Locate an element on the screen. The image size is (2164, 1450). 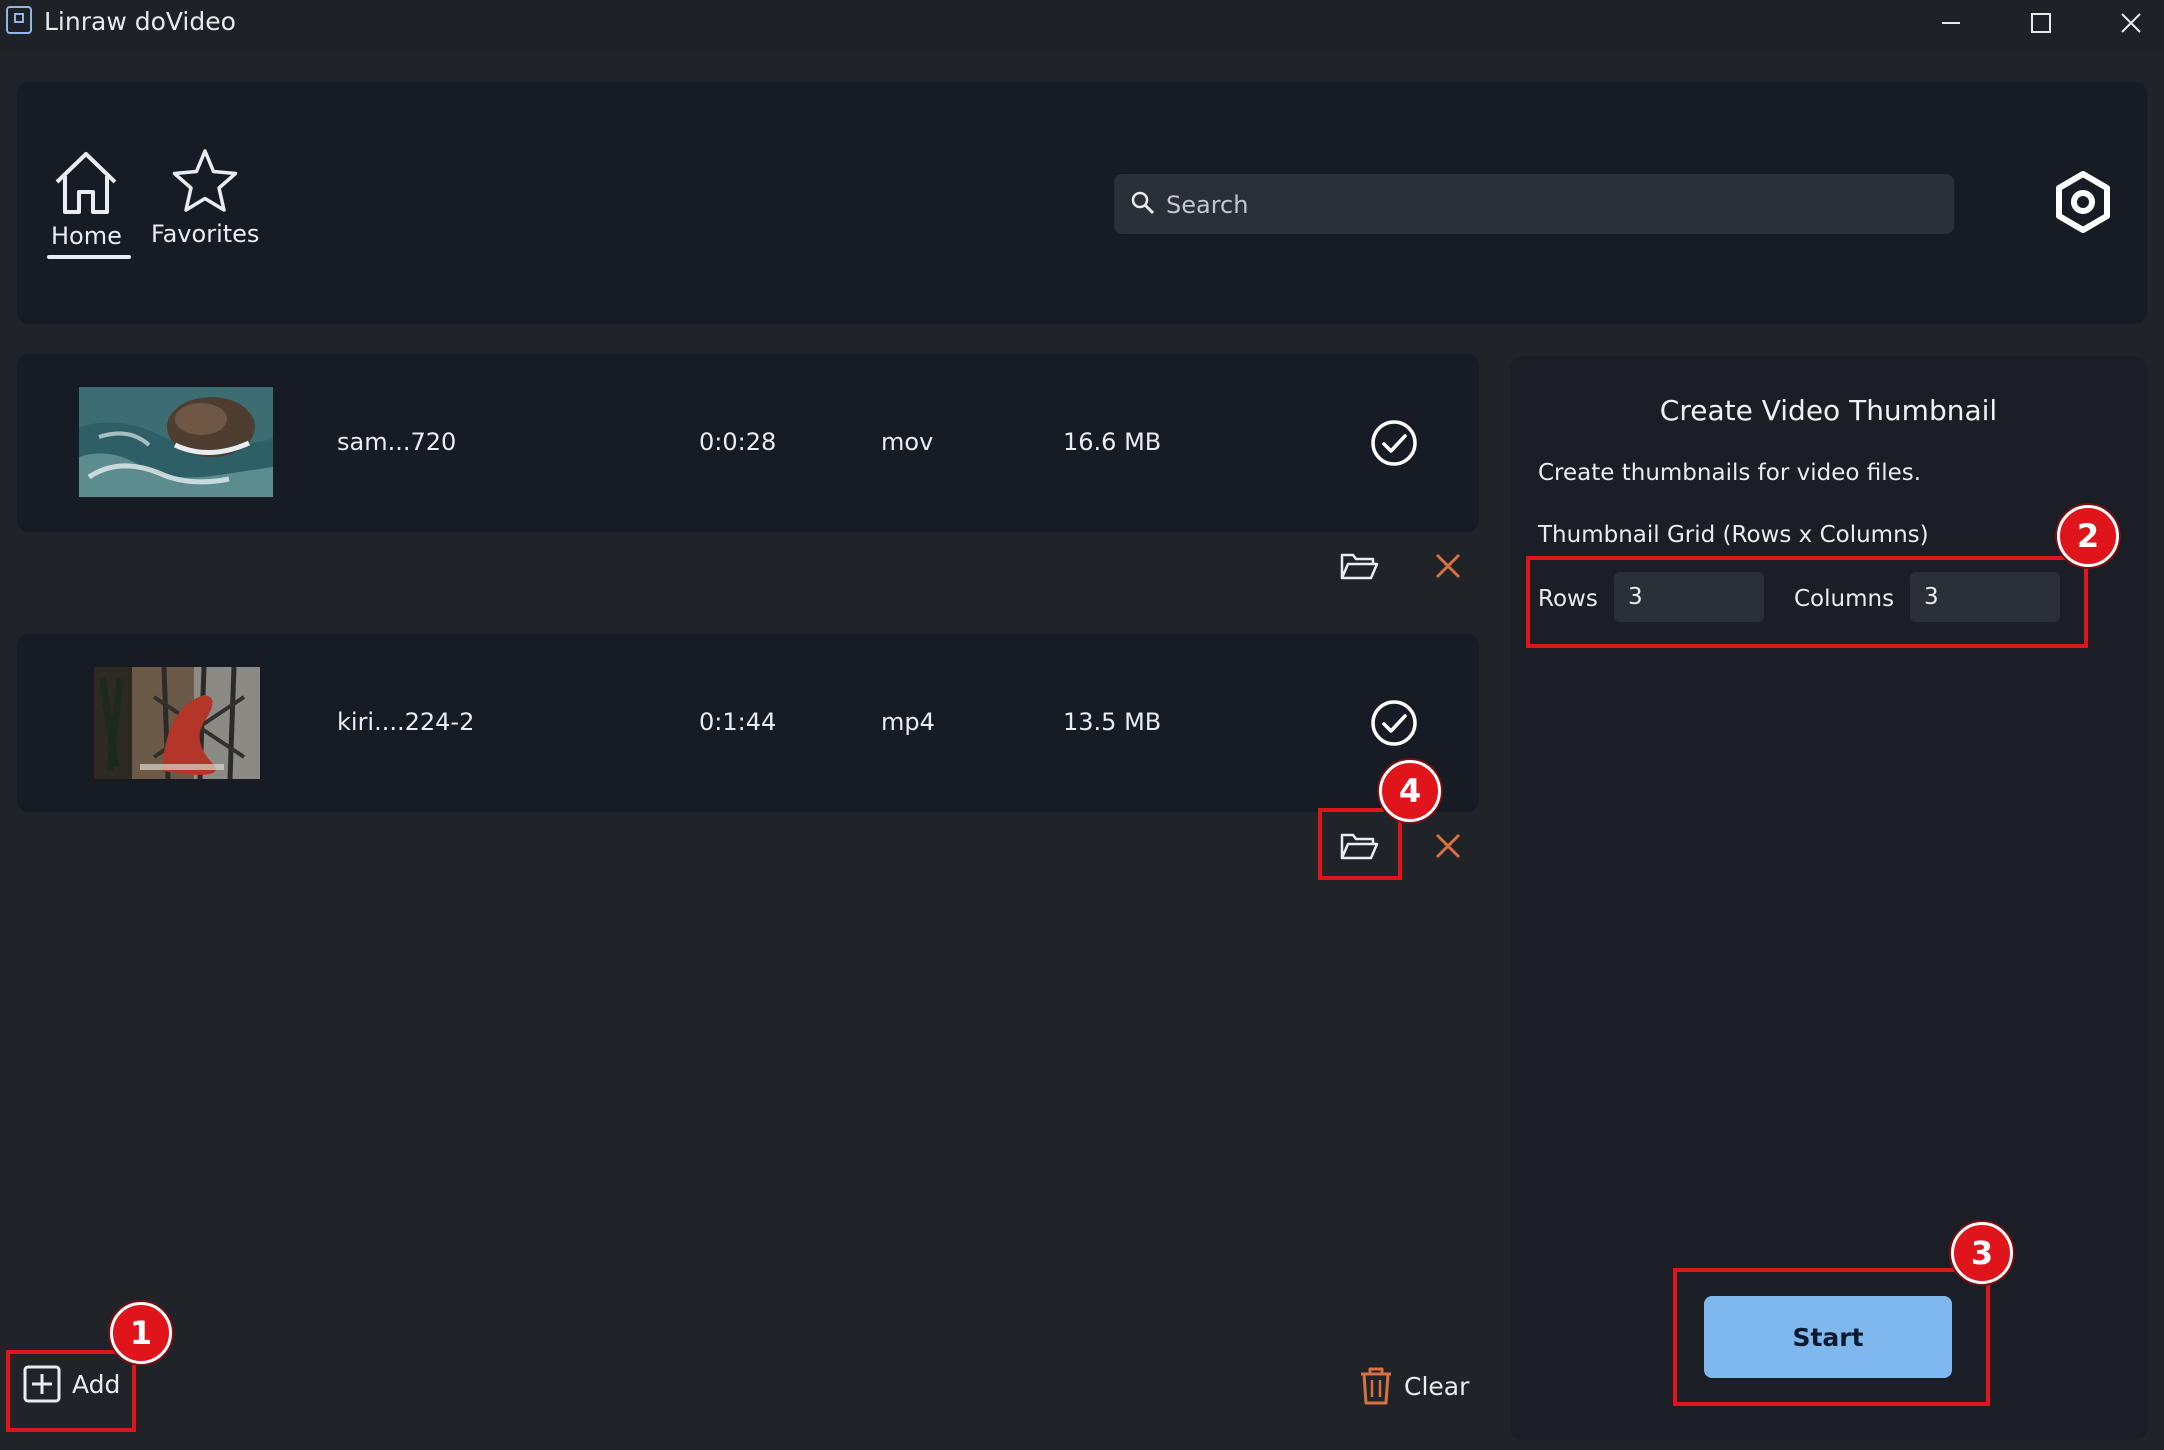
highlight-open-folder is located at coordinates (1360, 844).